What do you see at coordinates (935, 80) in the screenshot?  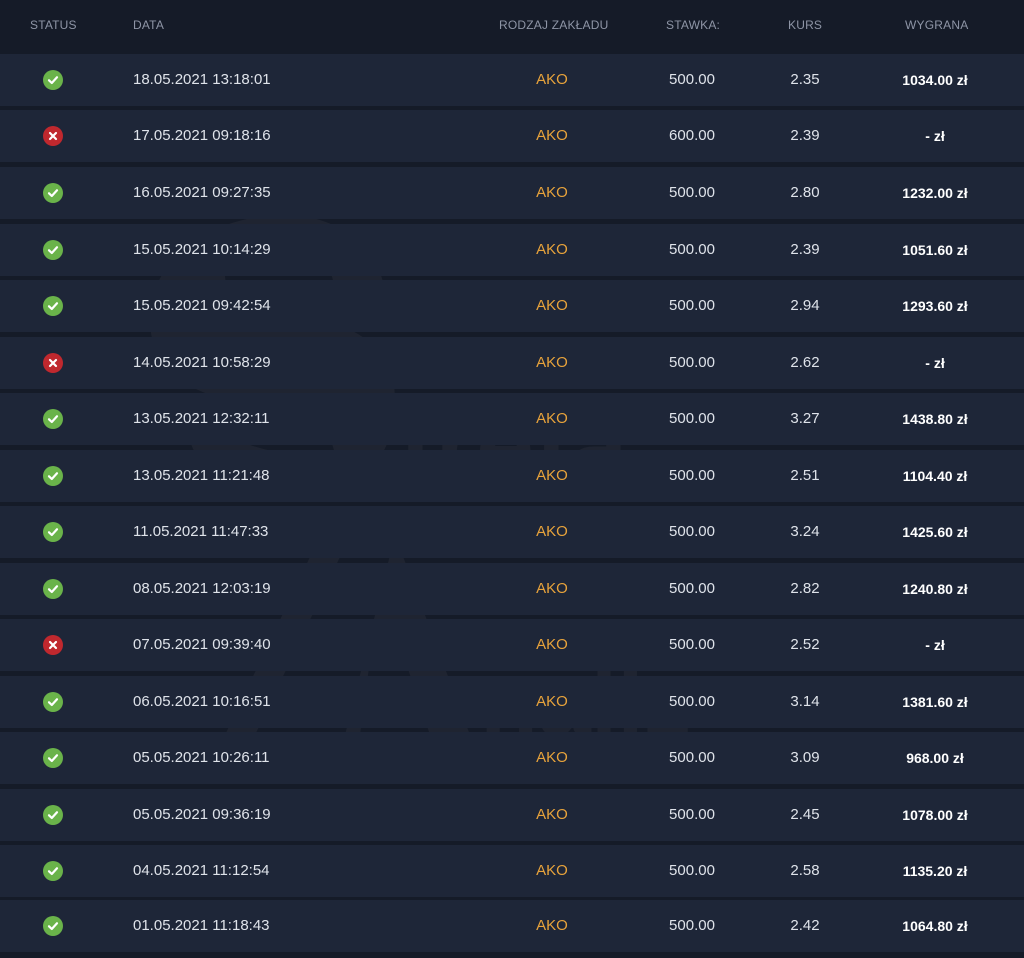 I see `bet-win: 1034.00 zł` at bounding box center [935, 80].